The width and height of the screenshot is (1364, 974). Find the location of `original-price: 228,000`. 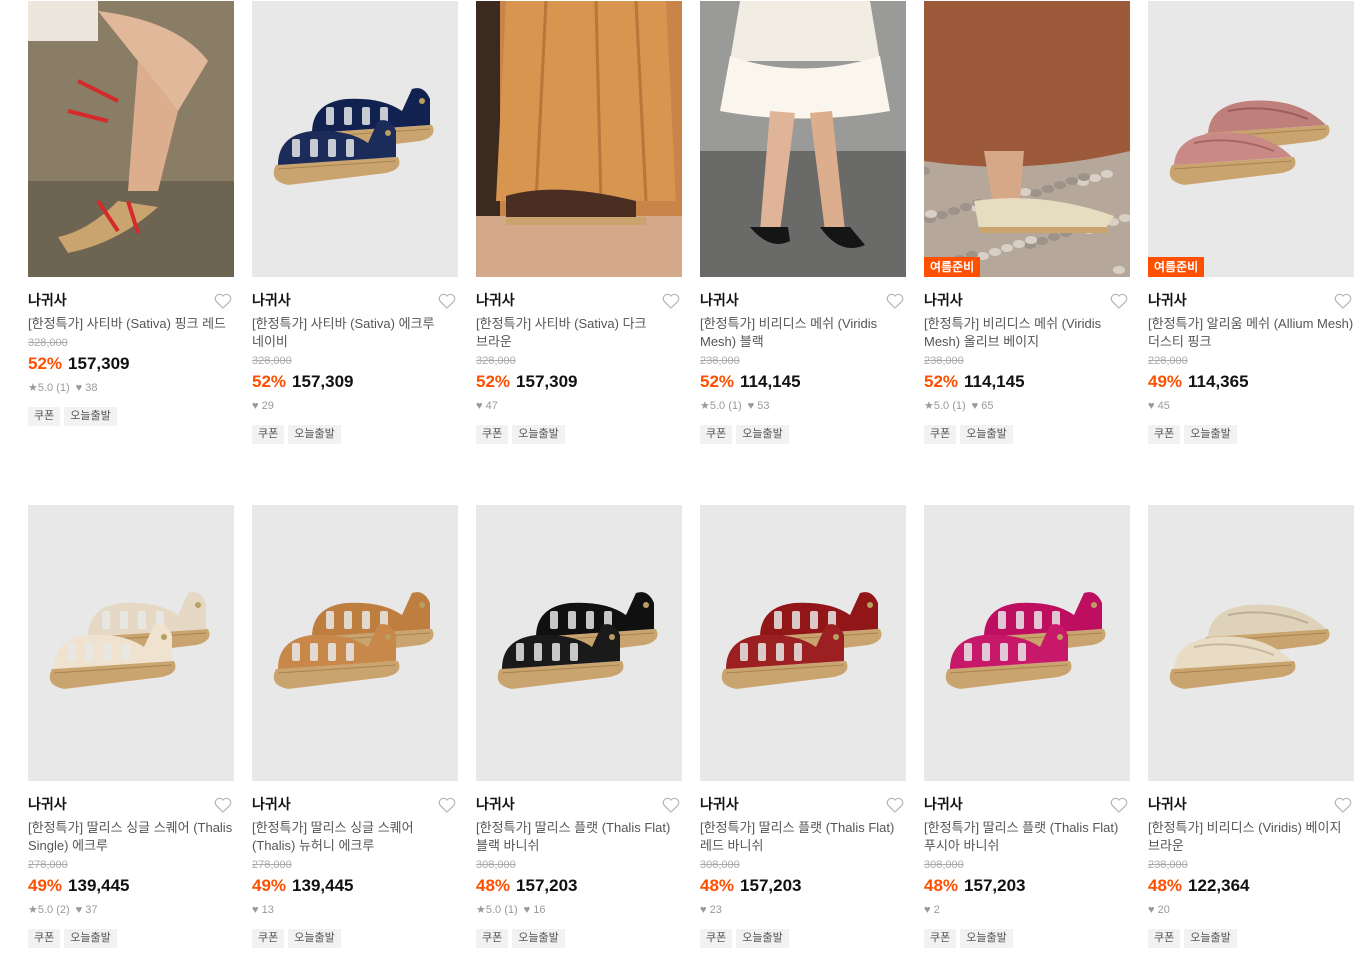

original-price: 228,000 is located at coordinates (1168, 361).